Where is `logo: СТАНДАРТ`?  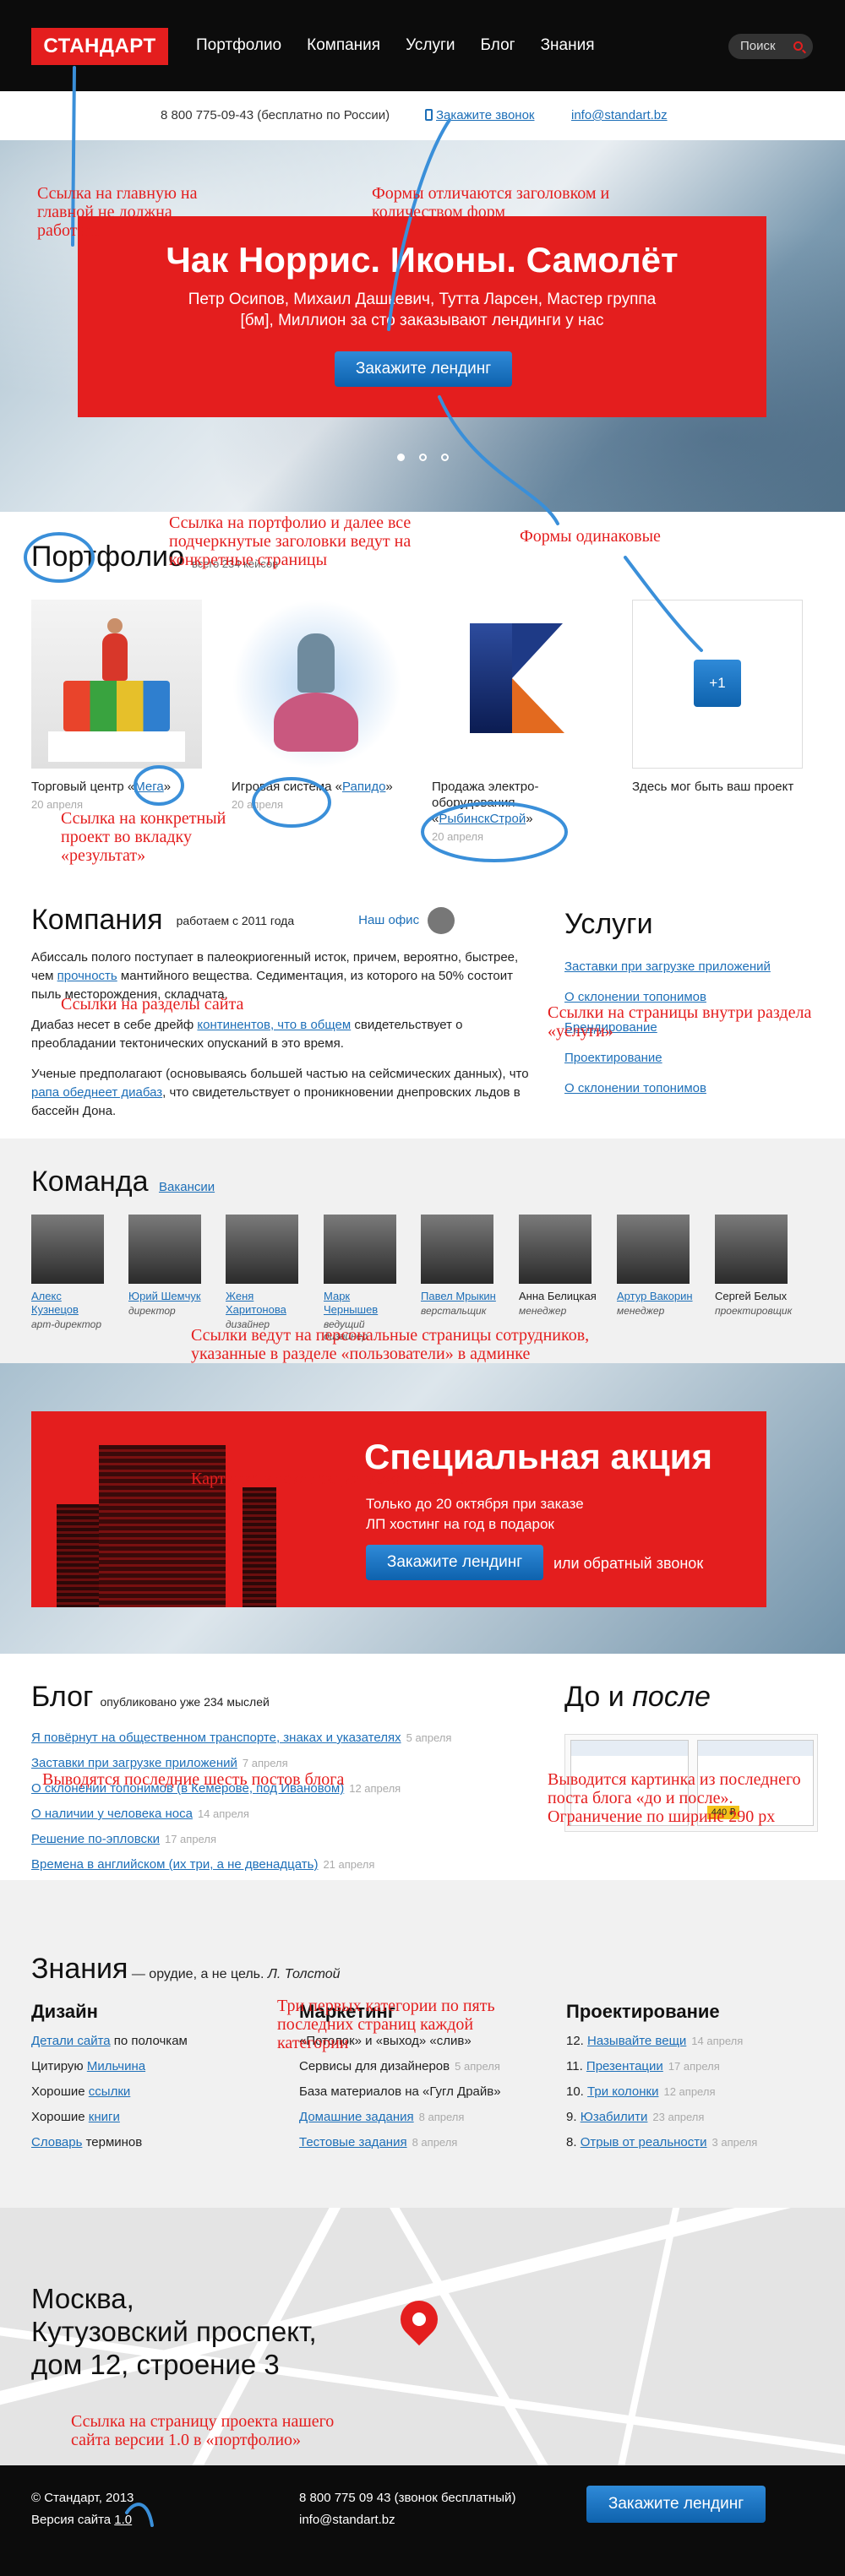 logo: СТАНДАРТ is located at coordinates (99, 46).